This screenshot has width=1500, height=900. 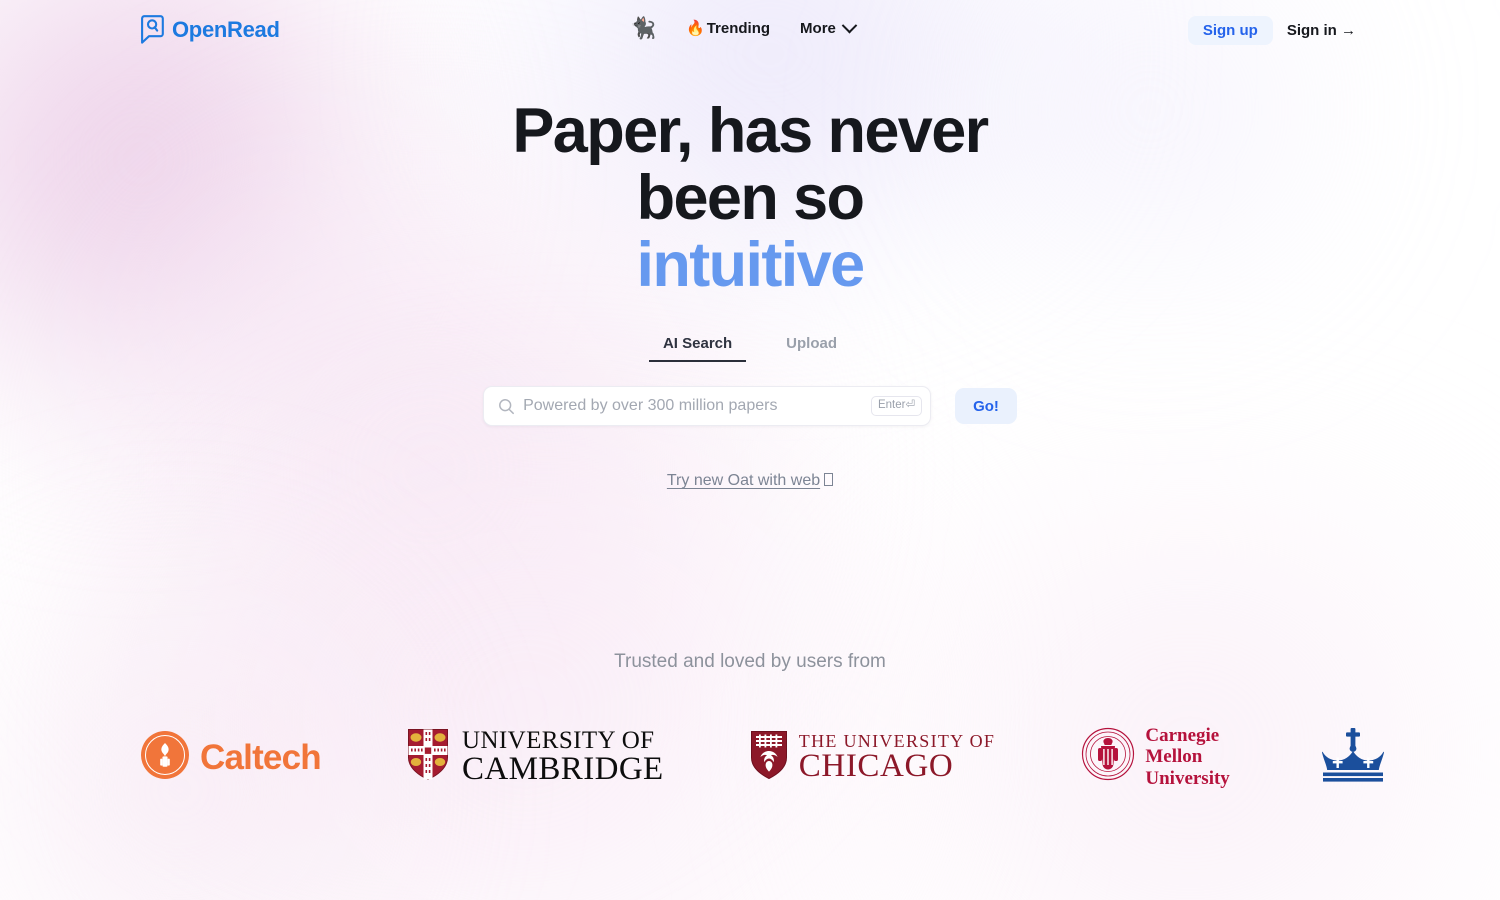 What do you see at coordinates (818, 28) in the screenshot?
I see `nav-more-label: More` at bounding box center [818, 28].